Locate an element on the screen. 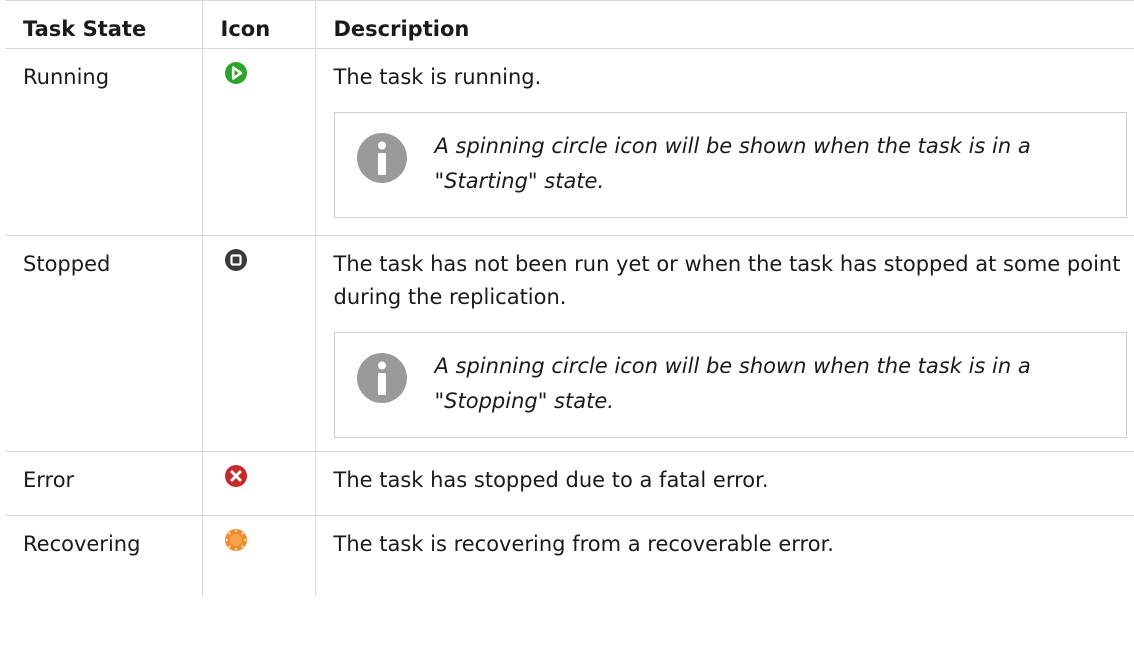 The height and width of the screenshot is (647, 1134). description-text: The task is running. is located at coordinates (437, 77).